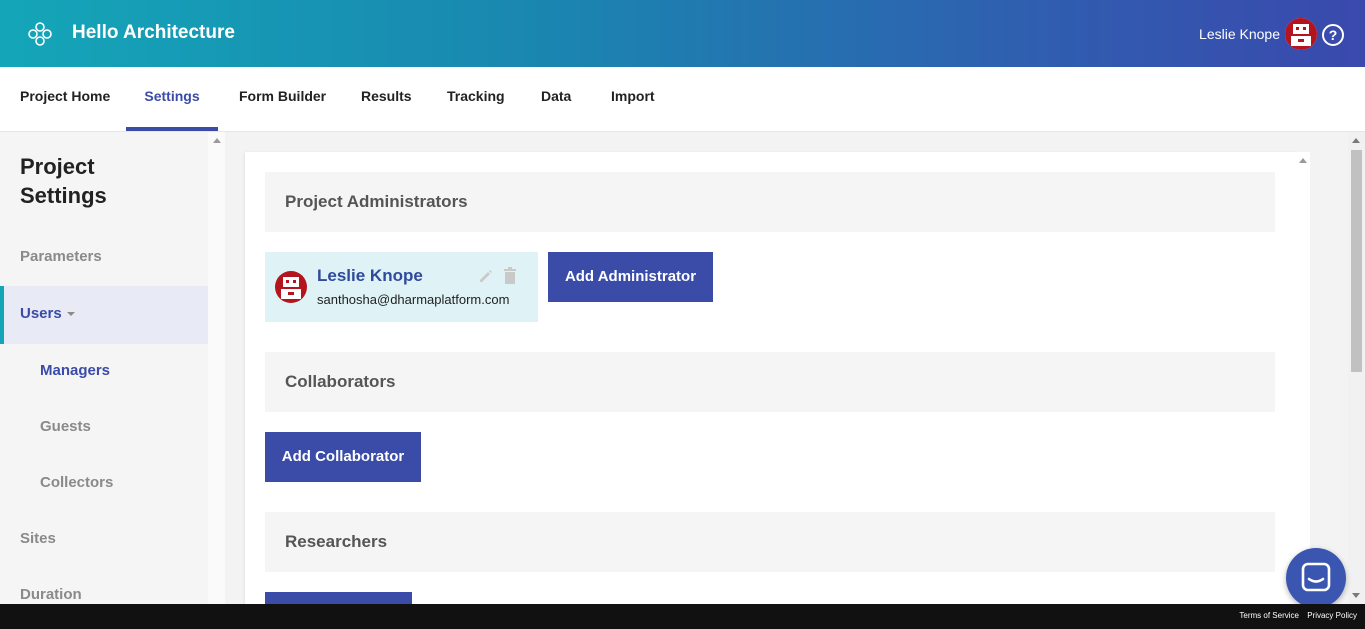 This screenshot has height=629, width=1365. What do you see at coordinates (63, 181) in the screenshot?
I see `sidebar-title: Project Settings` at bounding box center [63, 181].